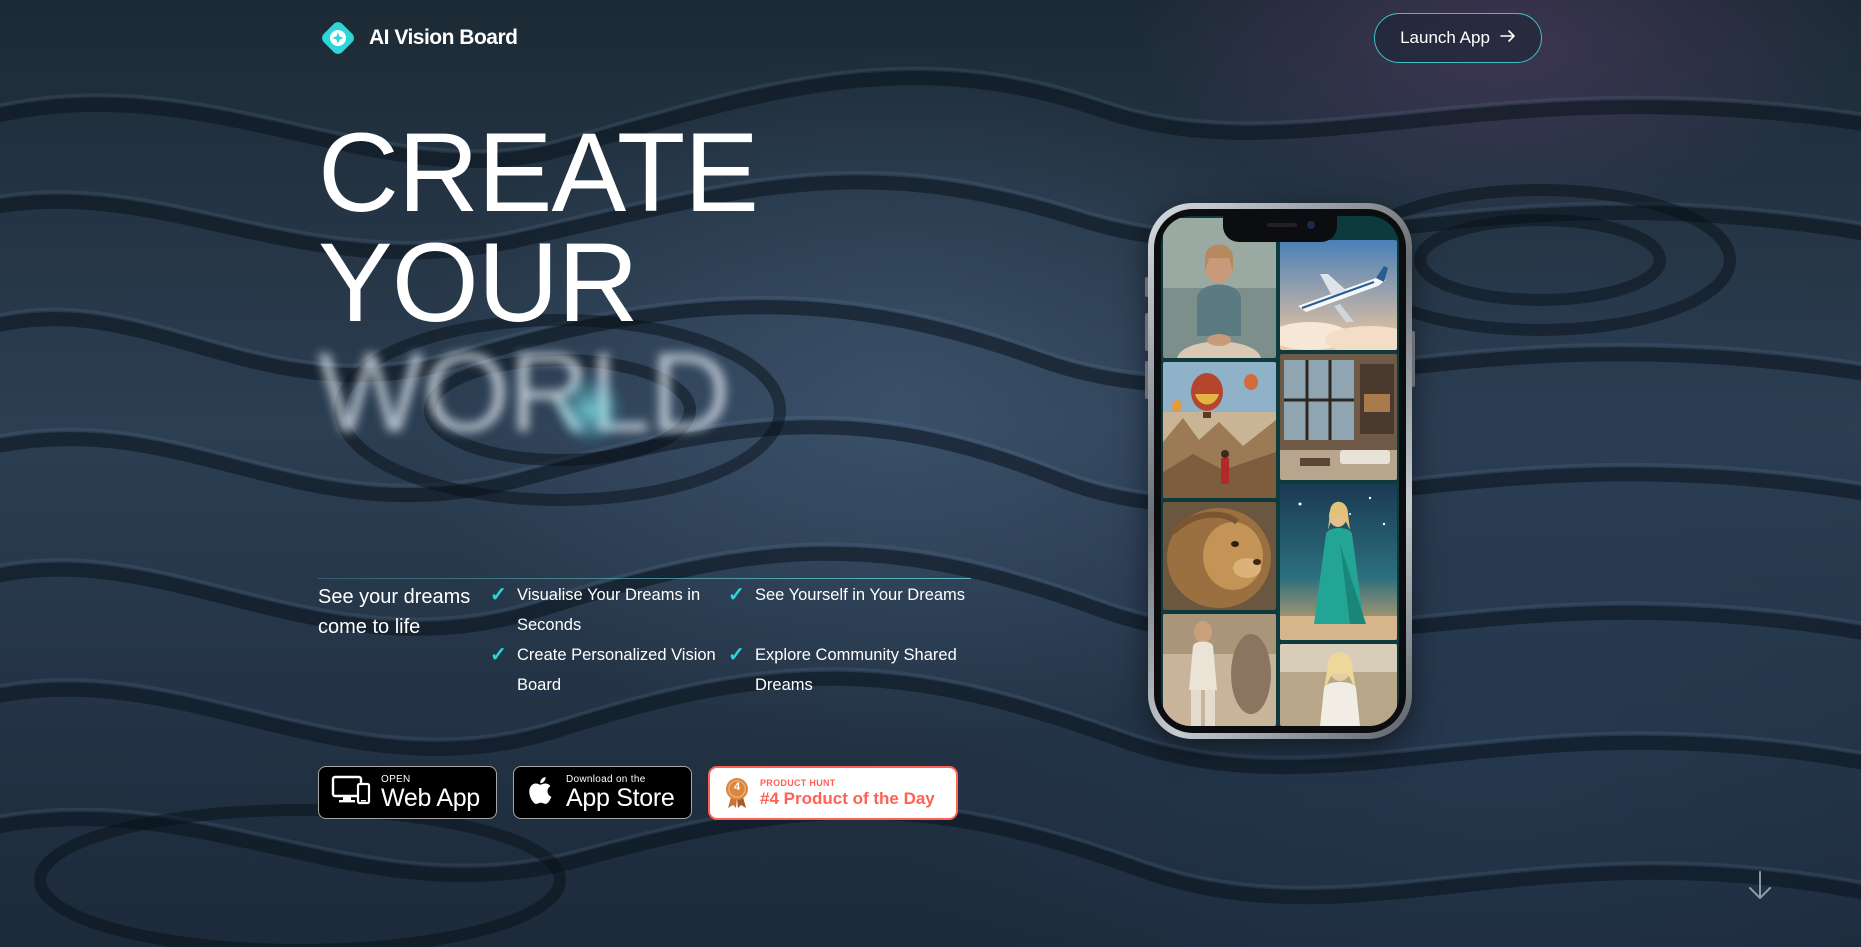 The width and height of the screenshot is (1861, 947). I want to click on web-app-big-text: Web App, so click(430, 797).